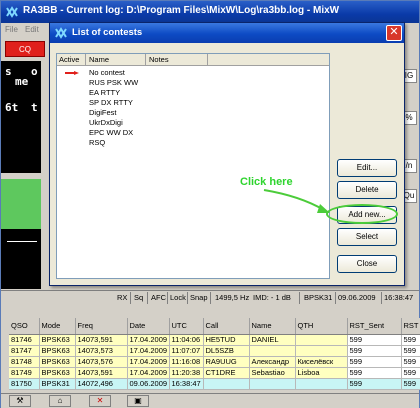 Image resolution: width=420 pixels, height=408 pixels. Describe the element at coordinates (138, 297) in the screenshot. I see `status-sq: Sq` at that location.